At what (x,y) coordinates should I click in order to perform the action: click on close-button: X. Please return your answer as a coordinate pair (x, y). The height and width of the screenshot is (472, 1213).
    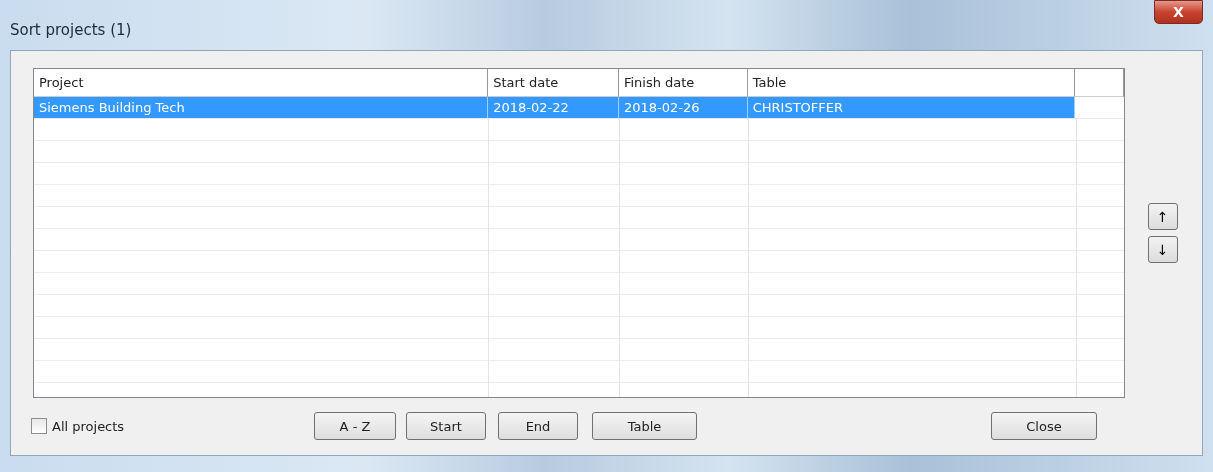
    Looking at the image, I should click on (1178, 12).